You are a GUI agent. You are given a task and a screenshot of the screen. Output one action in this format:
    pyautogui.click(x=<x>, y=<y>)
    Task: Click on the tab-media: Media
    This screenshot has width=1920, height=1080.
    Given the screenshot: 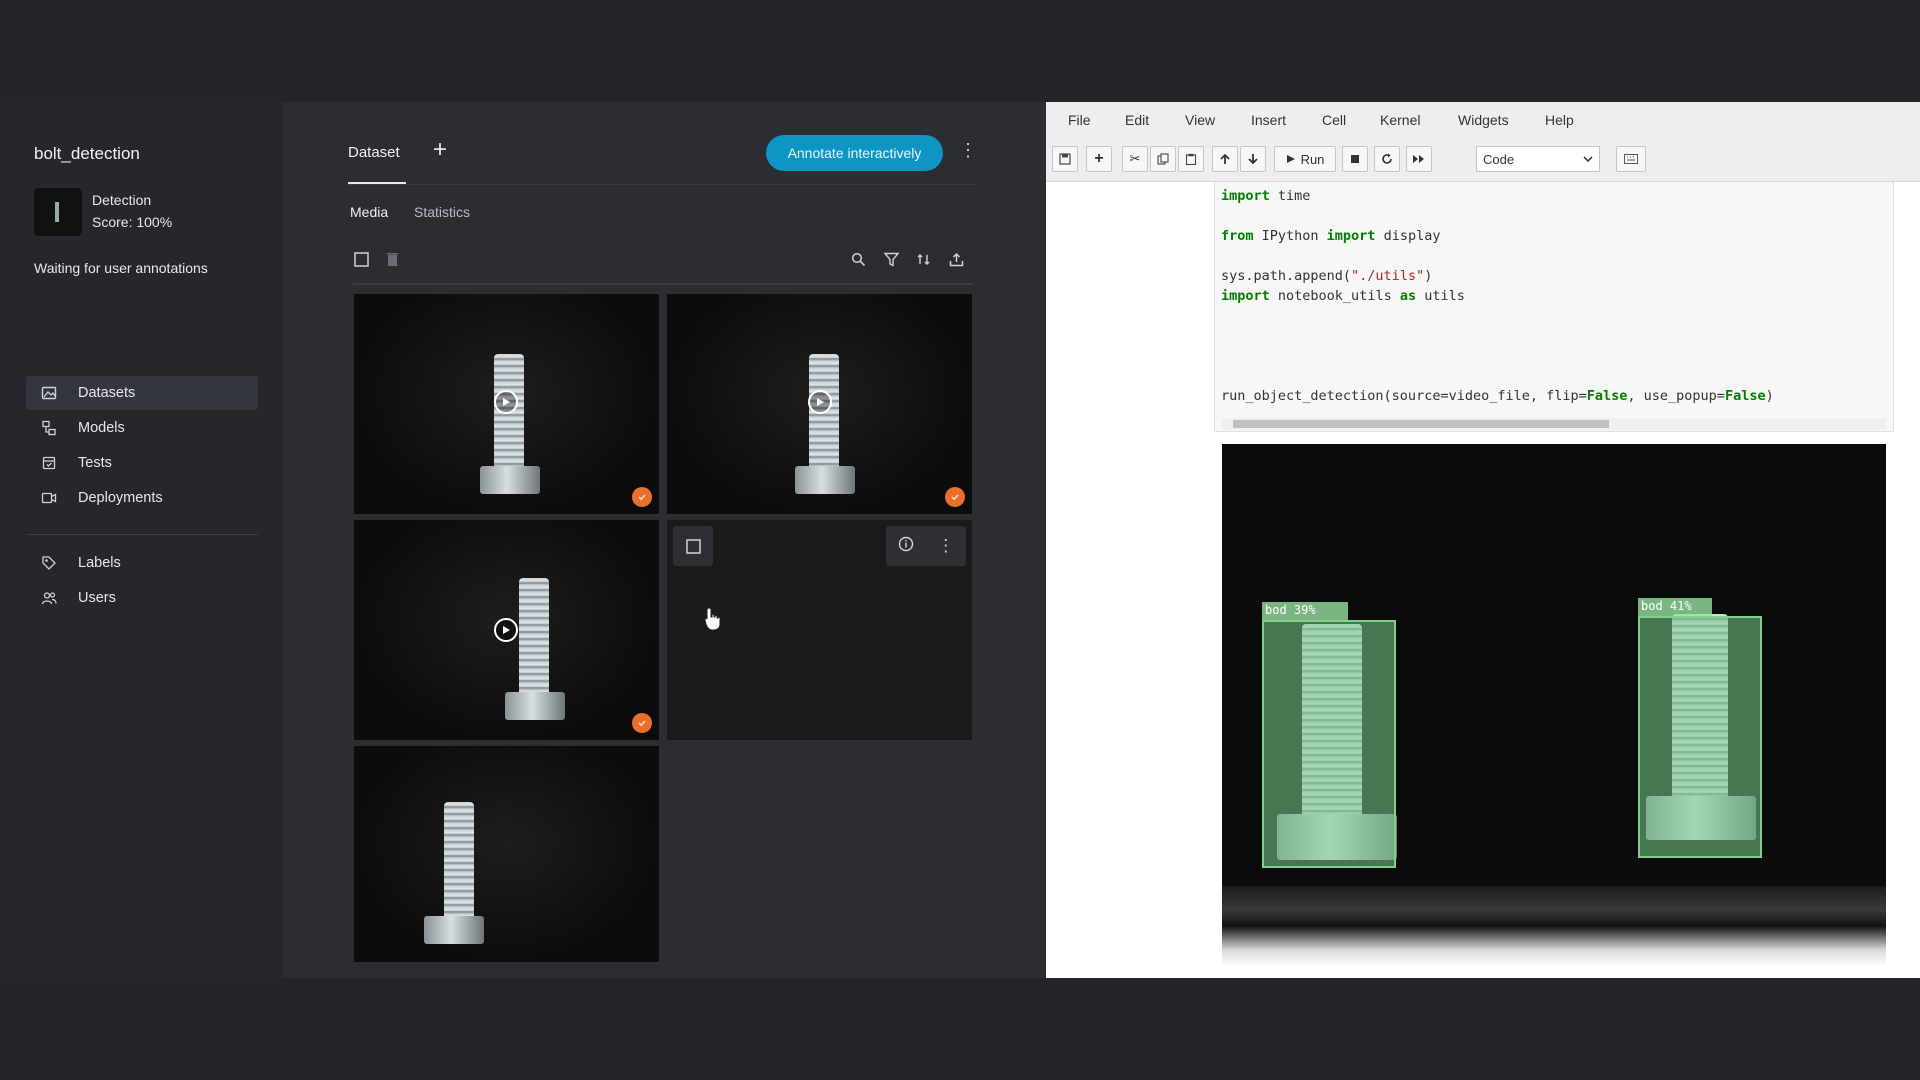 What is the action you would take?
    pyautogui.click(x=369, y=212)
    